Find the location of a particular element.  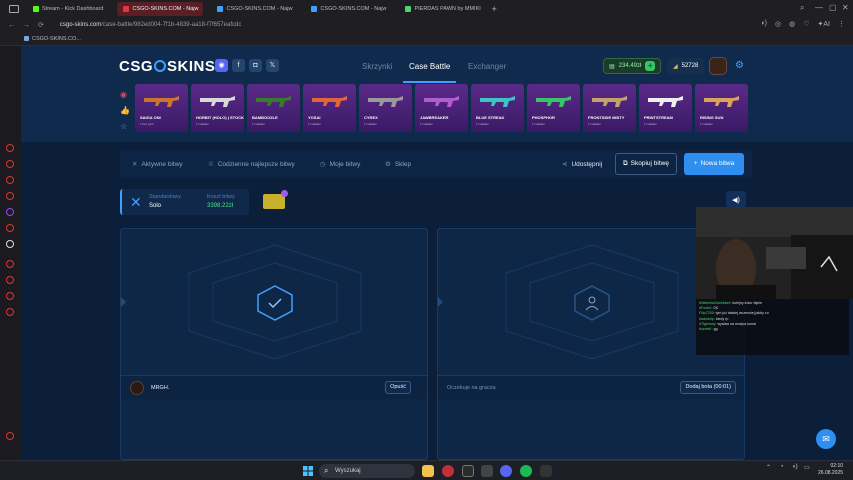

drop-card: RISING SUN 1 naklejki is located at coordinates (721, 108).